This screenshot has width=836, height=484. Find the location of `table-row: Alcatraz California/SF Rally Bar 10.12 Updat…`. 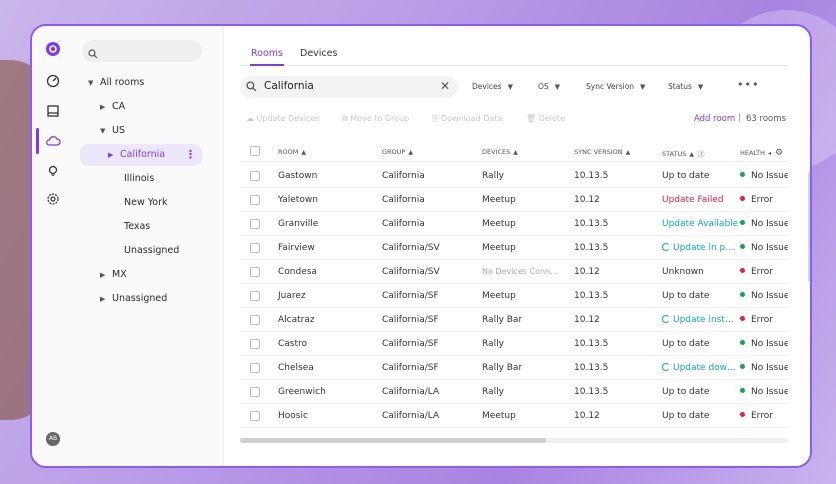

table-row: Alcatraz California/SF Rally Bar 10.12 Updat… is located at coordinates (514, 320).